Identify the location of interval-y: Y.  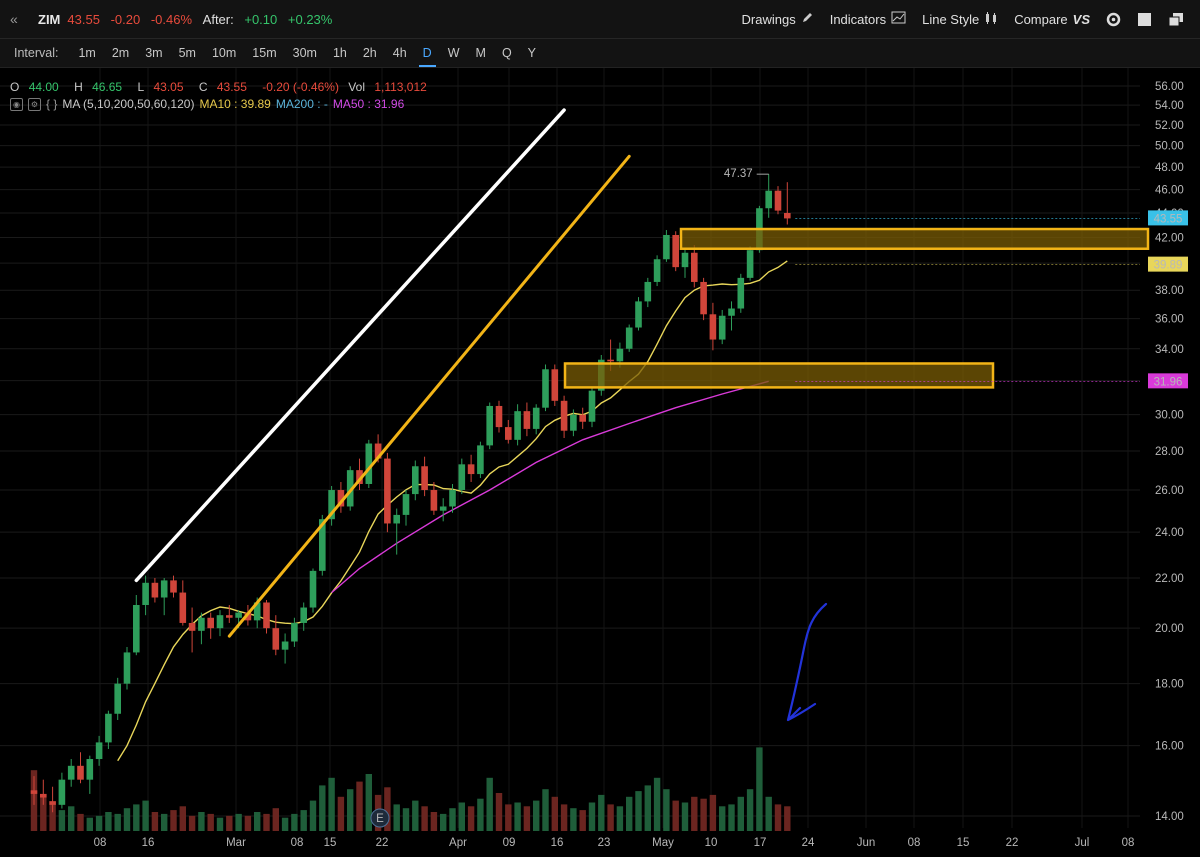
(532, 53).